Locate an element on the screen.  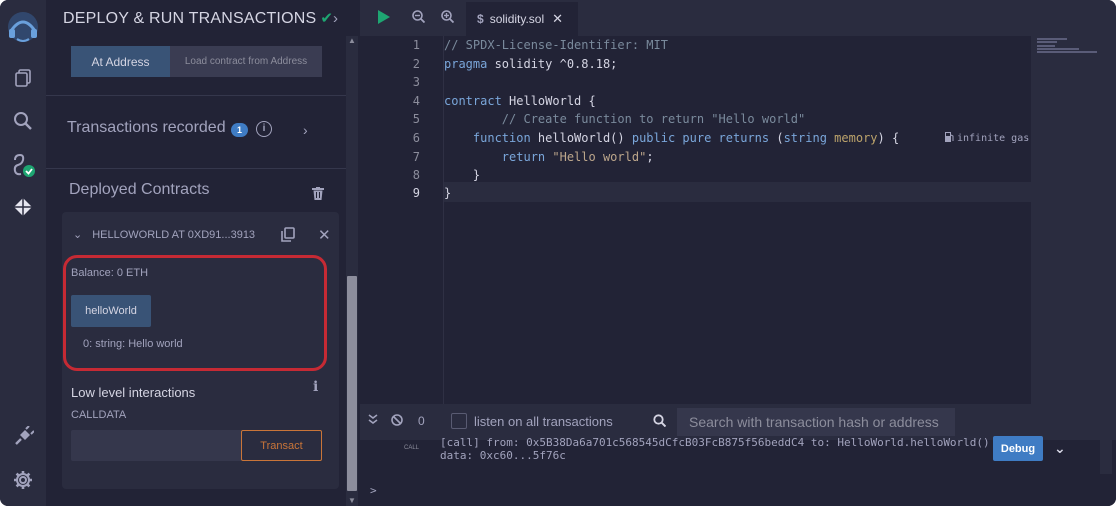
code-minimap is located at coordinates (1073, 220).